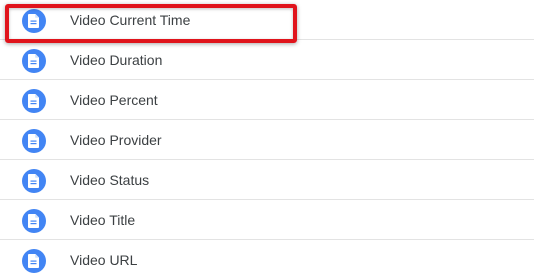  What do you see at coordinates (104, 260) in the screenshot?
I see `item-label: Video URL` at bounding box center [104, 260].